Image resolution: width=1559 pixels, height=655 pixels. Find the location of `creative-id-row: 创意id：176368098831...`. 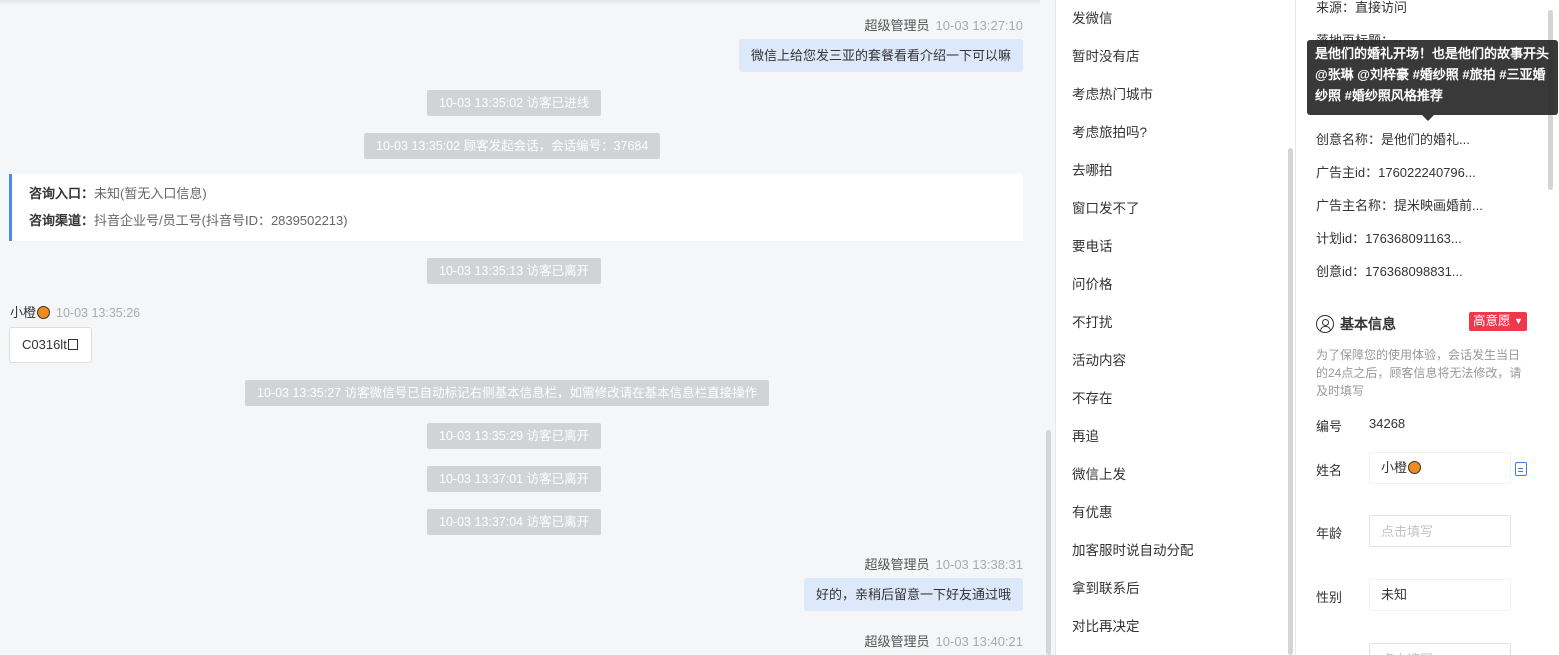

creative-id-row: 创意id：176368098831... is located at coordinates (1389, 271).